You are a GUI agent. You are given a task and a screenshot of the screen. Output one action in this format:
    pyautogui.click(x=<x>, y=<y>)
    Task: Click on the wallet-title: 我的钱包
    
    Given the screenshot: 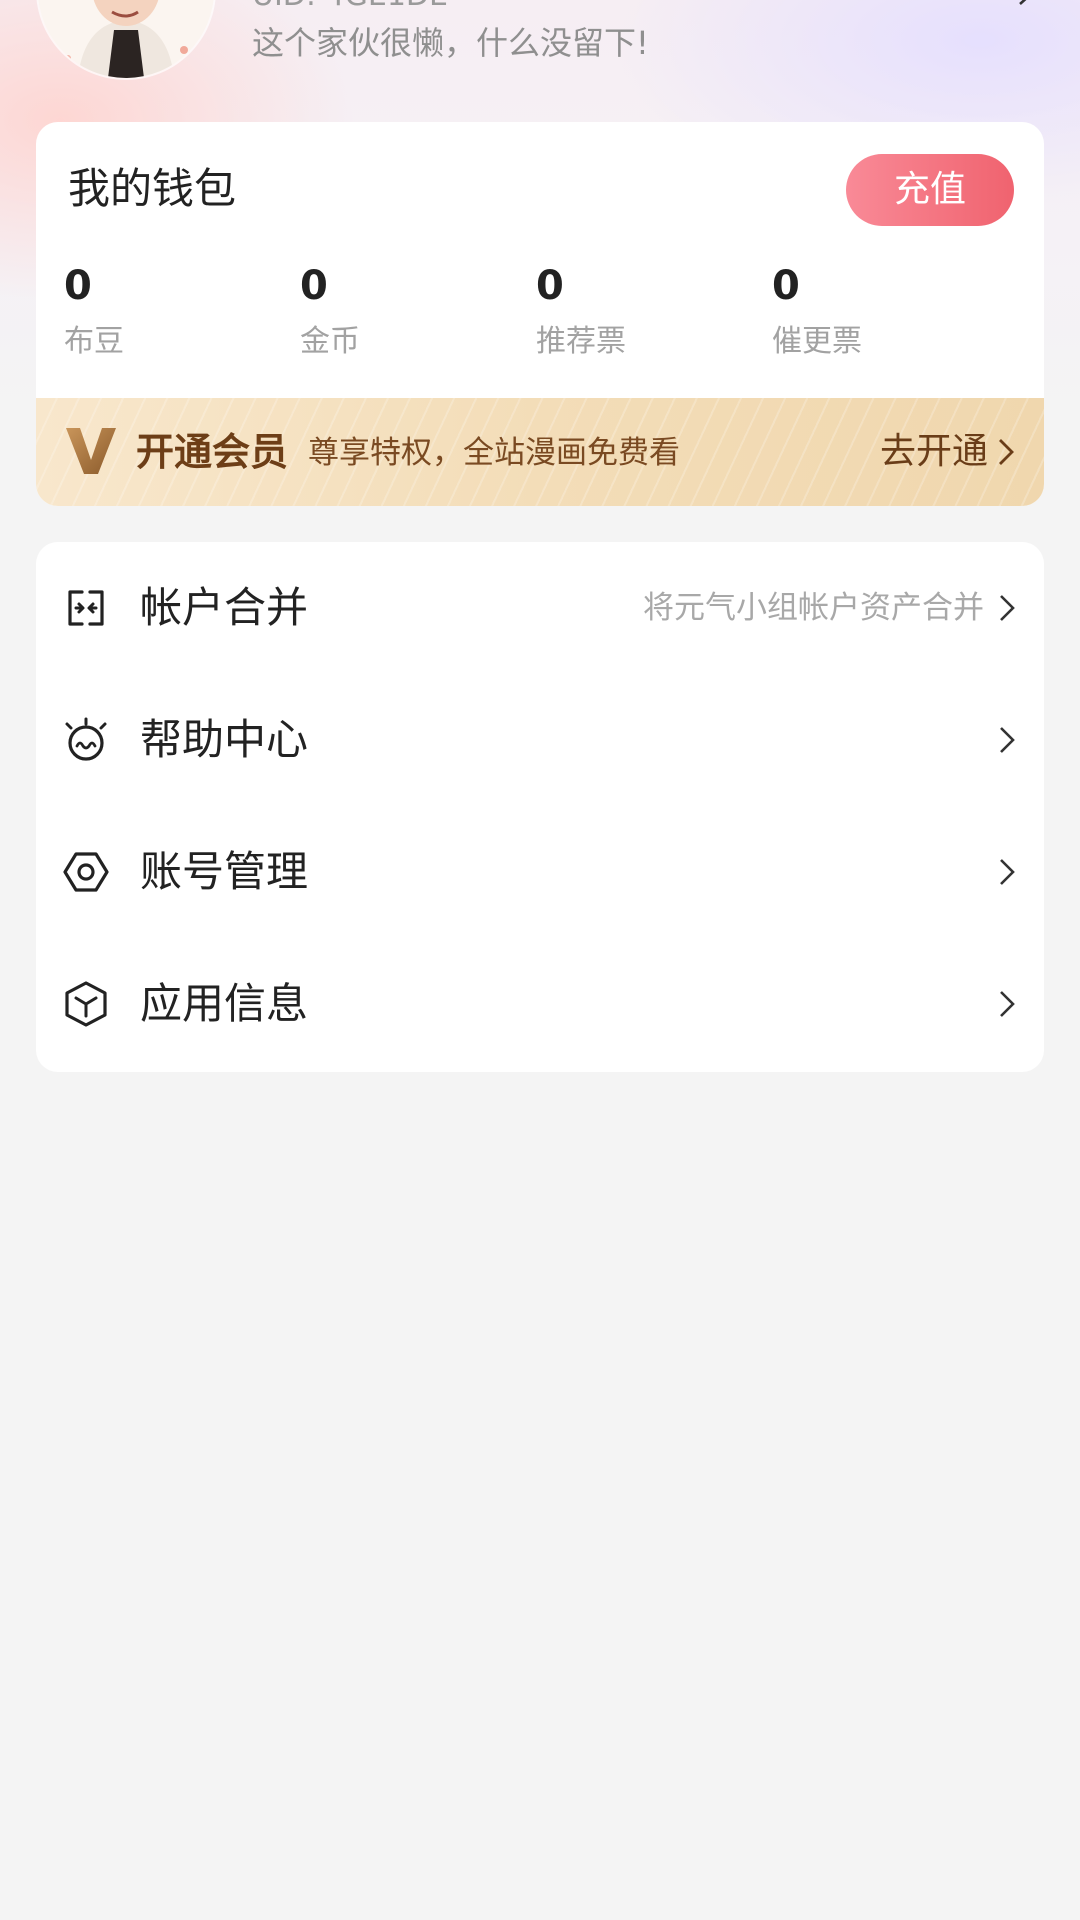 What is the action you would take?
    pyautogui.click(x=152, y=188)
    